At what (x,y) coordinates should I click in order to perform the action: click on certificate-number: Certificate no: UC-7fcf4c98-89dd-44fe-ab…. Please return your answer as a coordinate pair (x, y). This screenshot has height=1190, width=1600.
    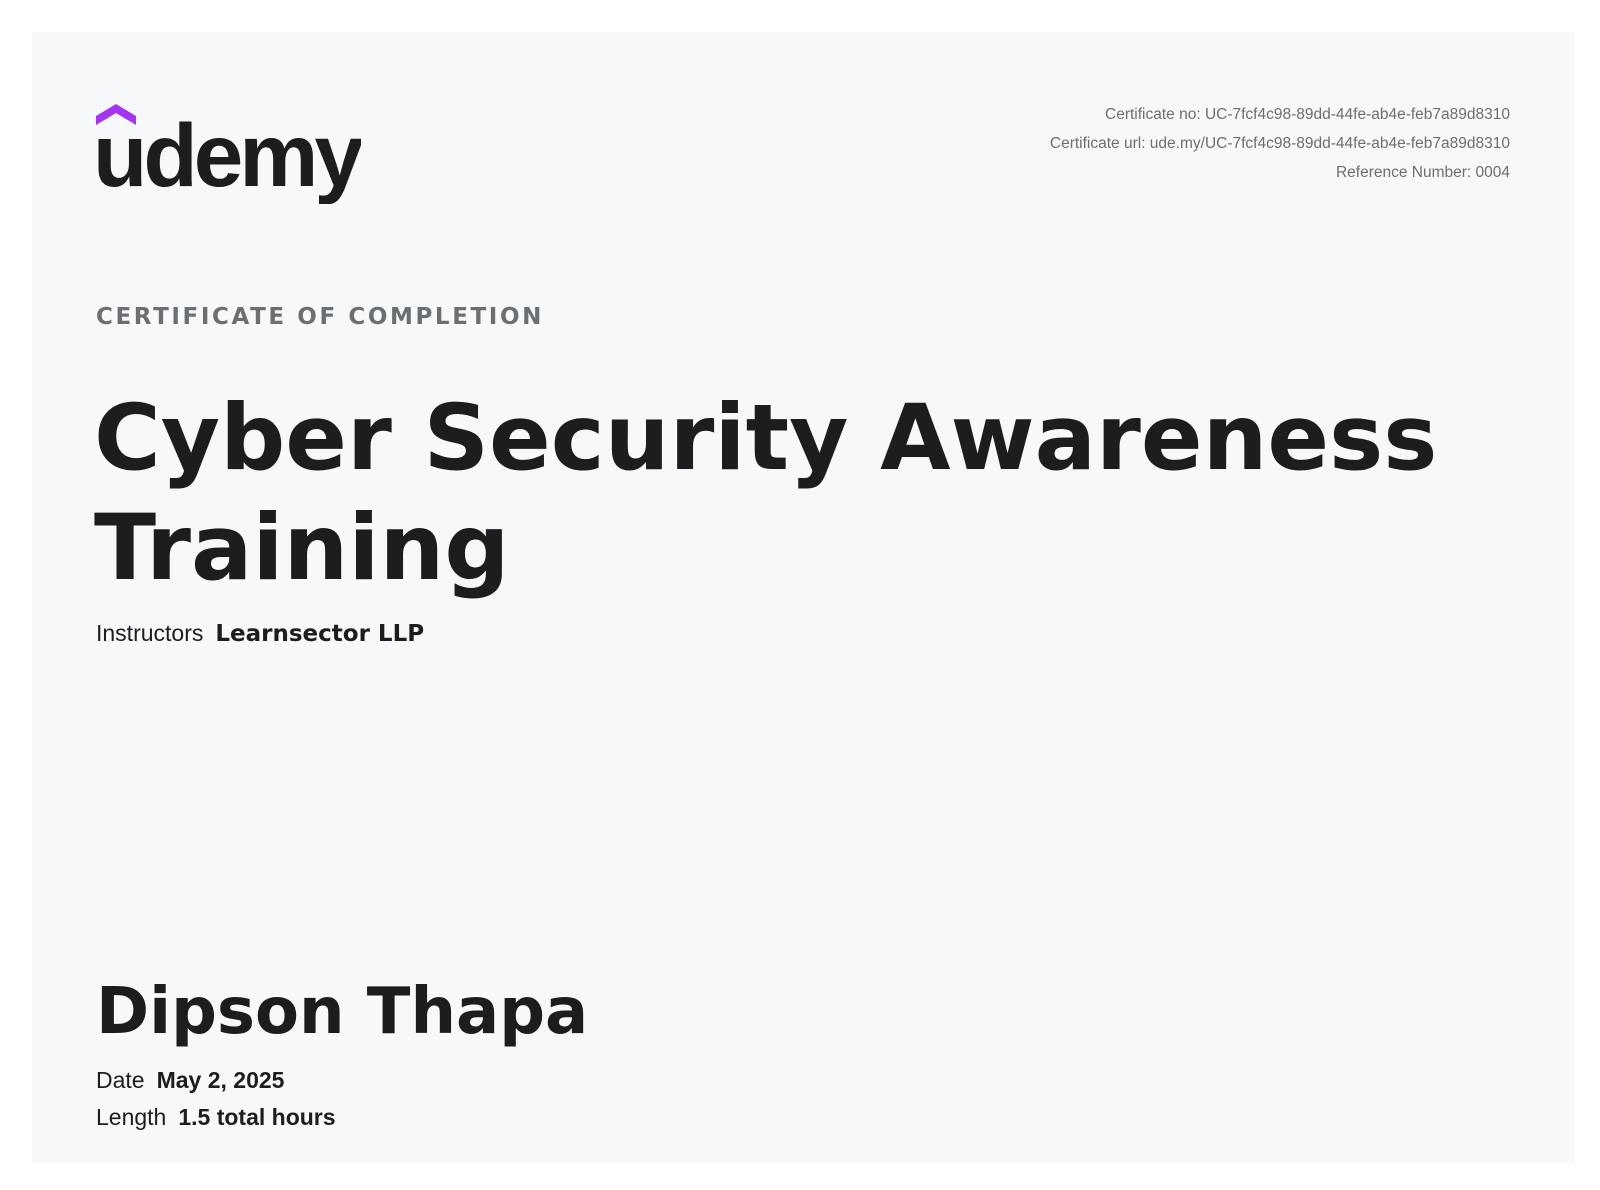
    Looking at the image, I should click on (1307, 114).